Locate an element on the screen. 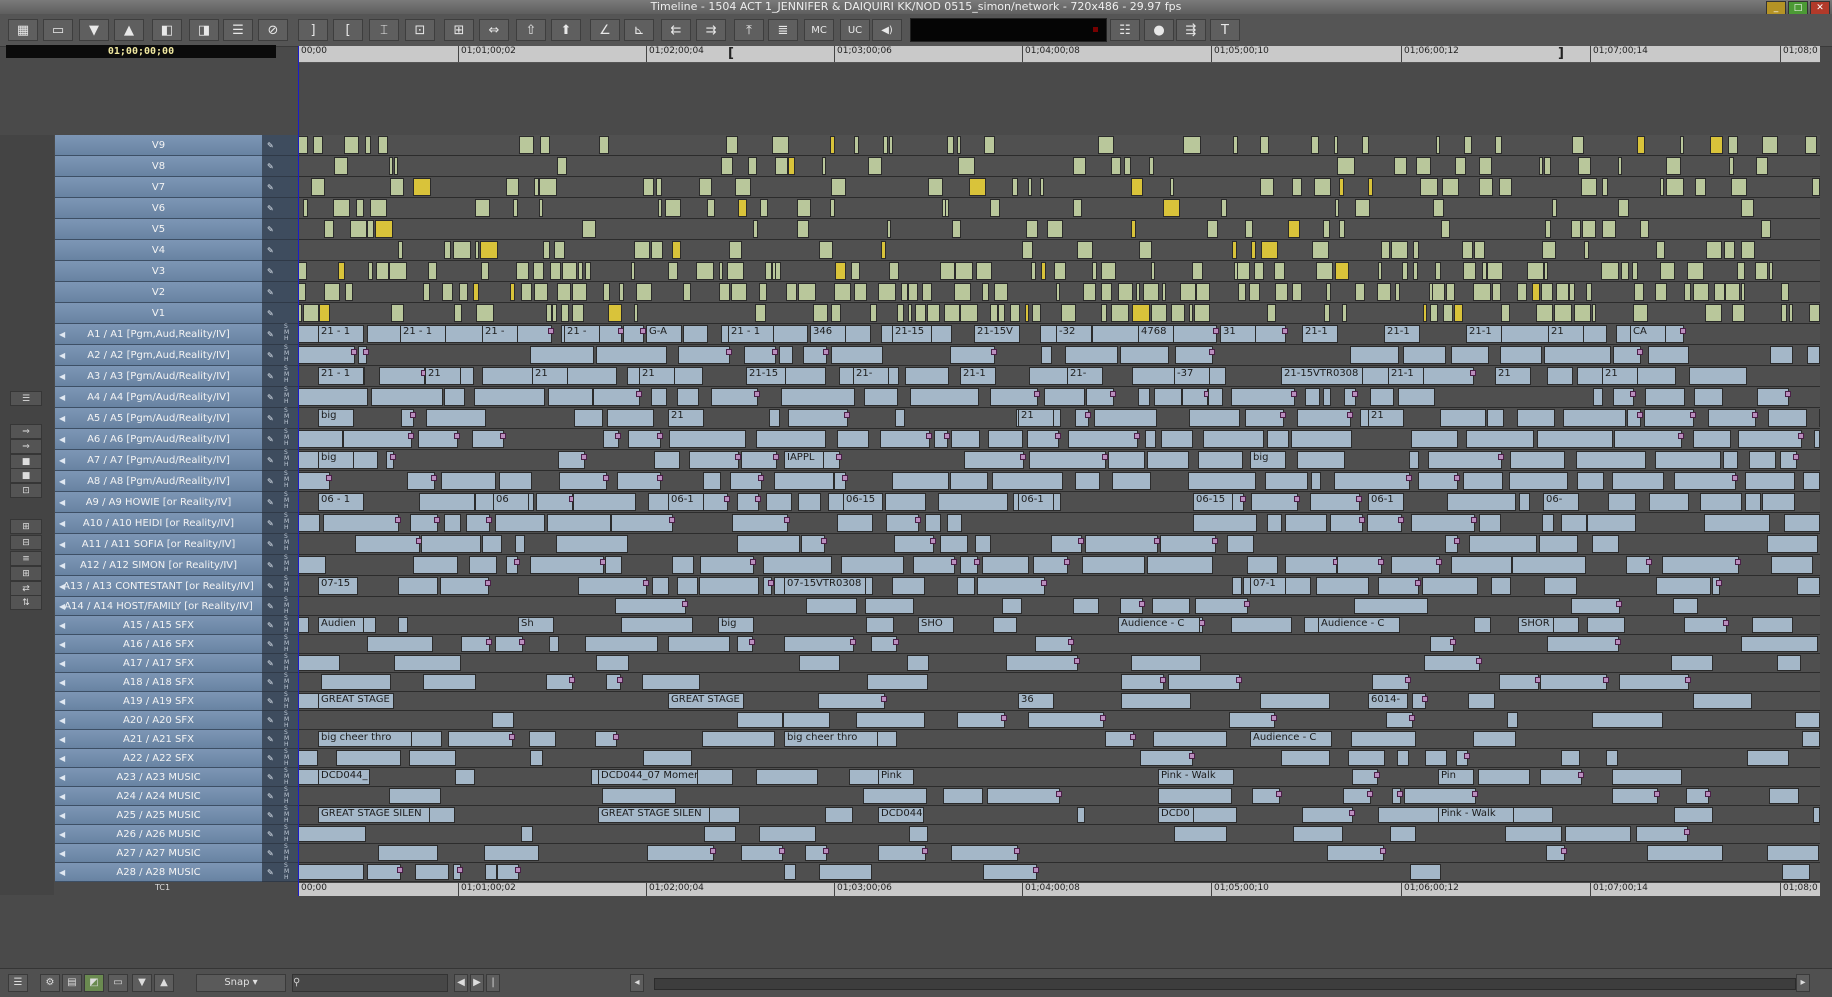 This screenshot has width=1832, height=997. maximize-button: □ is located at coordinates (1798, 8).